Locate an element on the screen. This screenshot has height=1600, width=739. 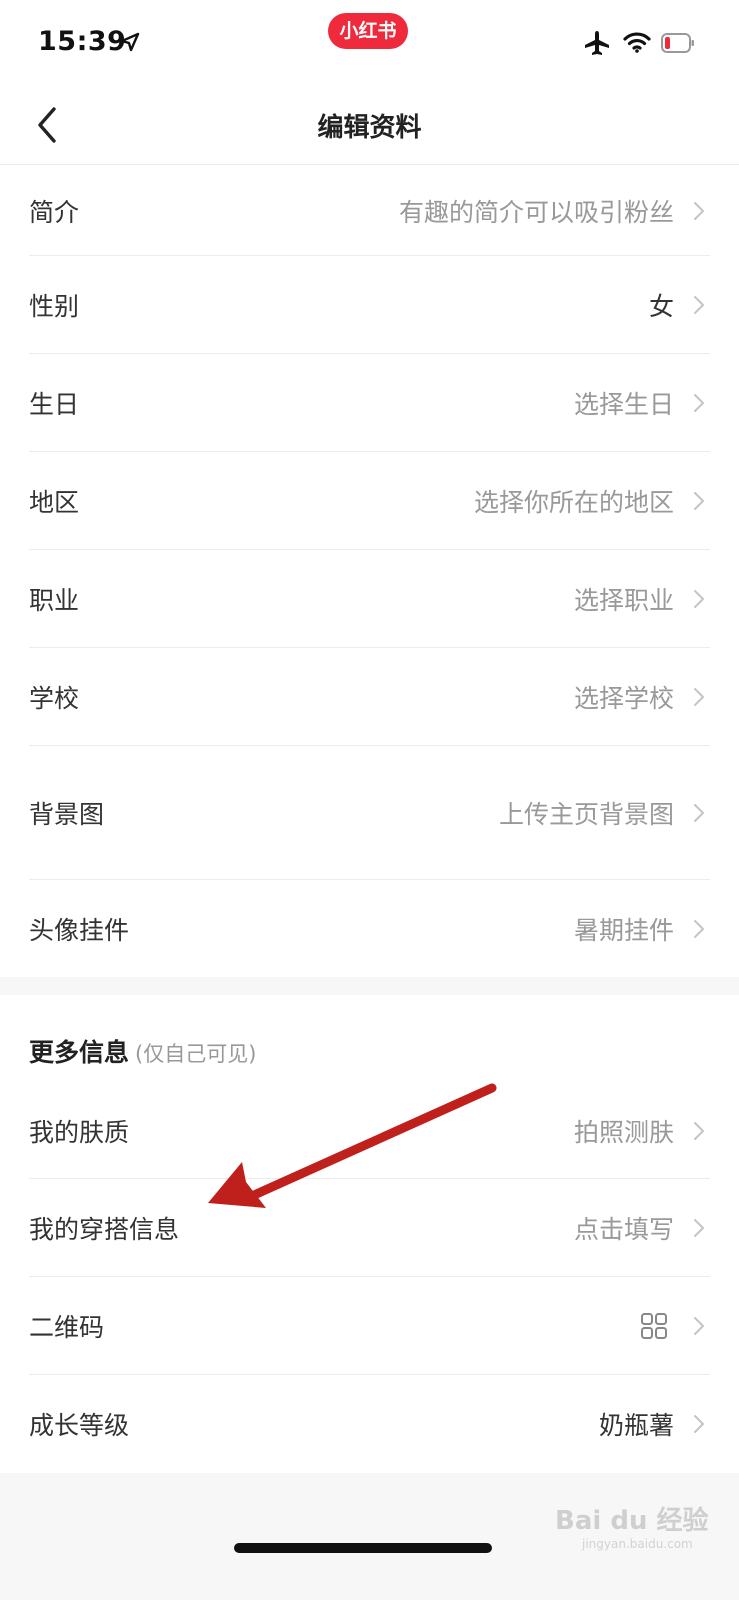
bio-row: 简介 有趣的简介可以吸引粉丝 is located at coordinates (369, 210).